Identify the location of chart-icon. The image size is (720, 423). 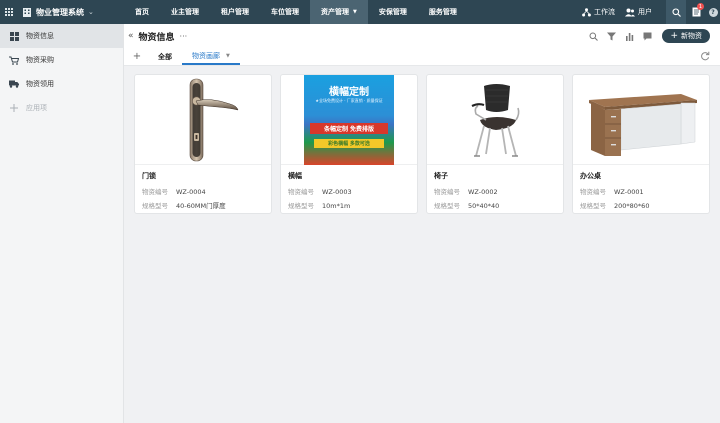
(629, 36).